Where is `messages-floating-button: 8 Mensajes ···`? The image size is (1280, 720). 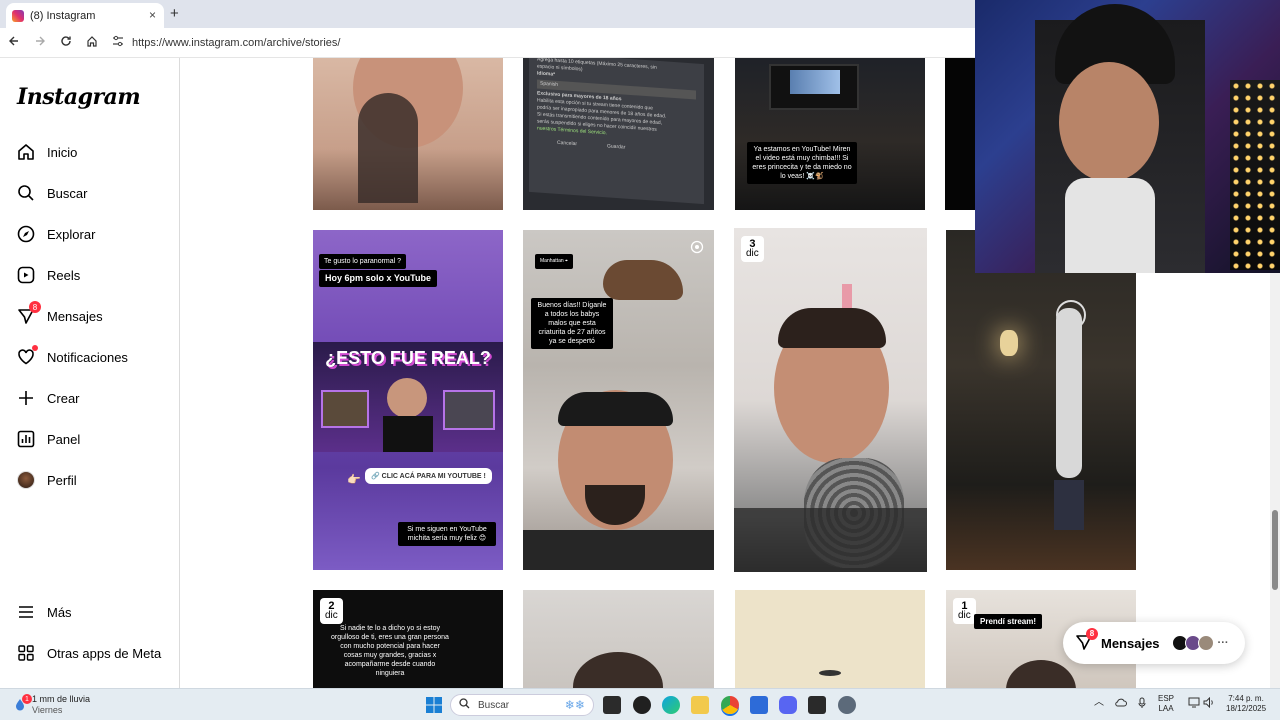
messages-floating-button: 8 Mensajes ··· is located at coordinates (1154, 643).